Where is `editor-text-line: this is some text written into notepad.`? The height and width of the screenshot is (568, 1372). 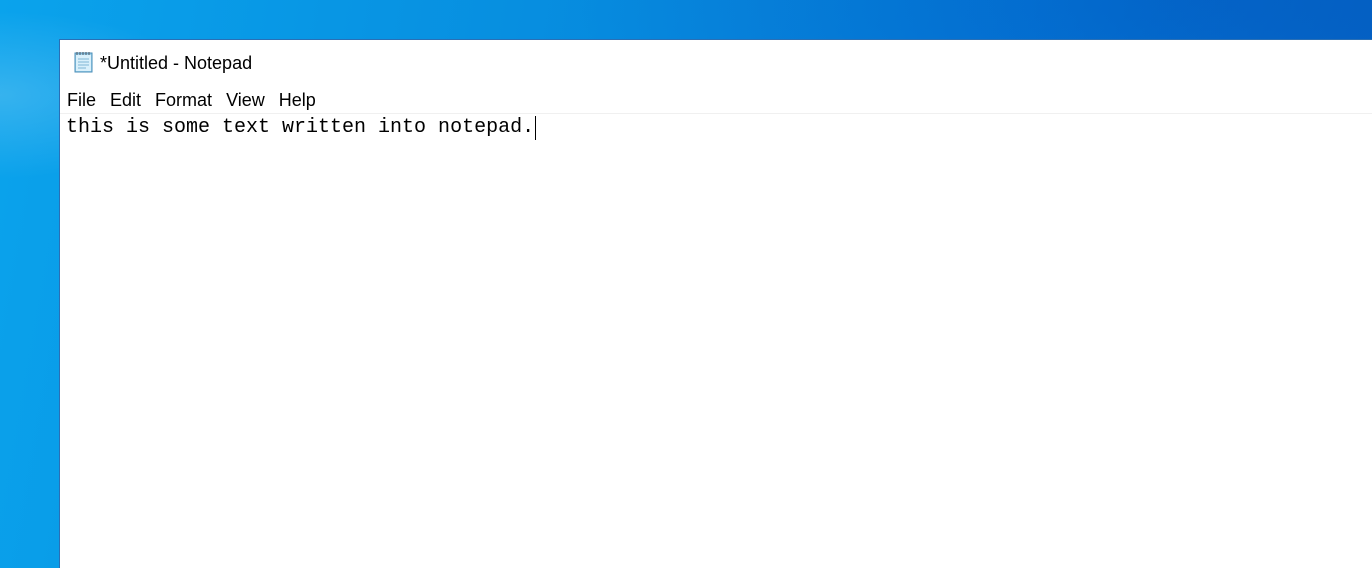 editor-text-line: this is some text written into notepad. is located at coordinates (301, 128).